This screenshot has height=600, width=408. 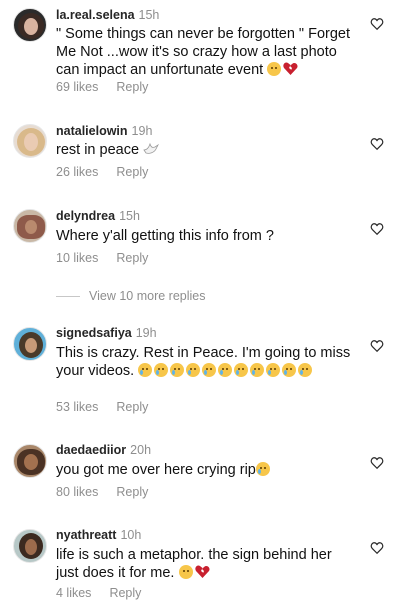 I want to click on likes-count: 4 likes, so click(x=73, y=593).